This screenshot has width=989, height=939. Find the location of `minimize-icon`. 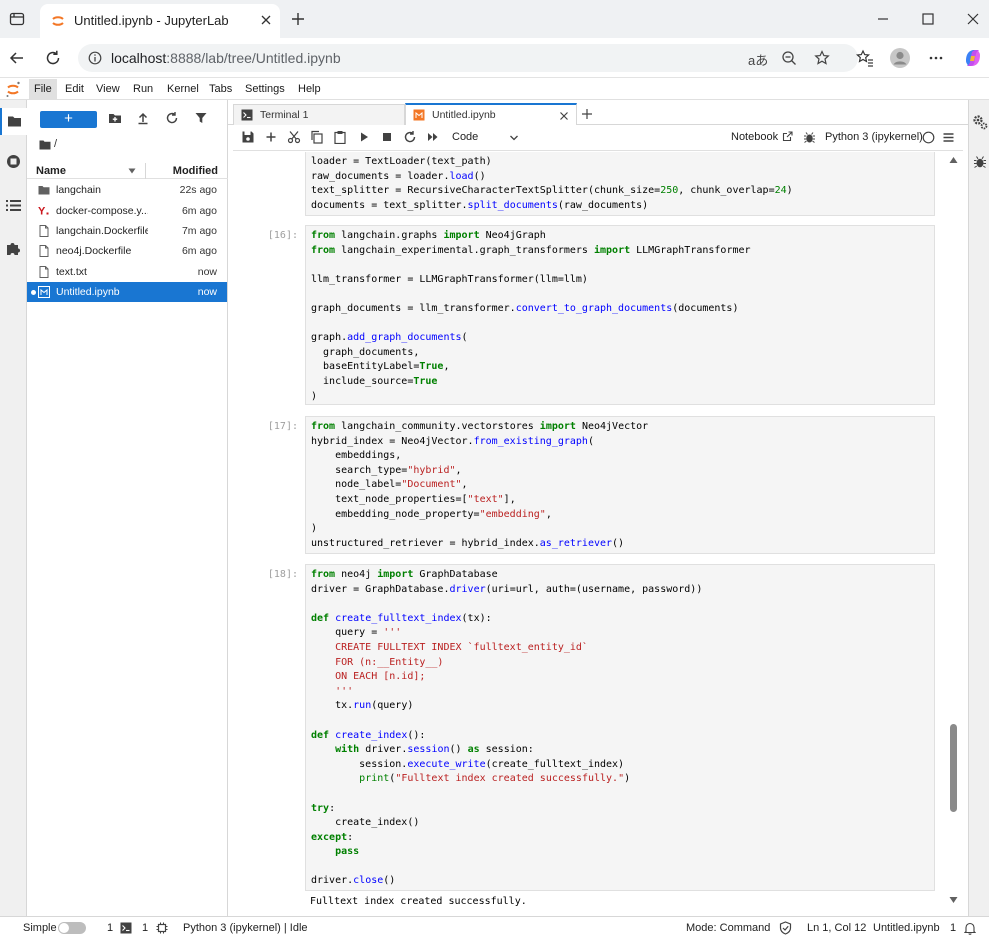

minimize-icon is located at coordinates (883, 19).